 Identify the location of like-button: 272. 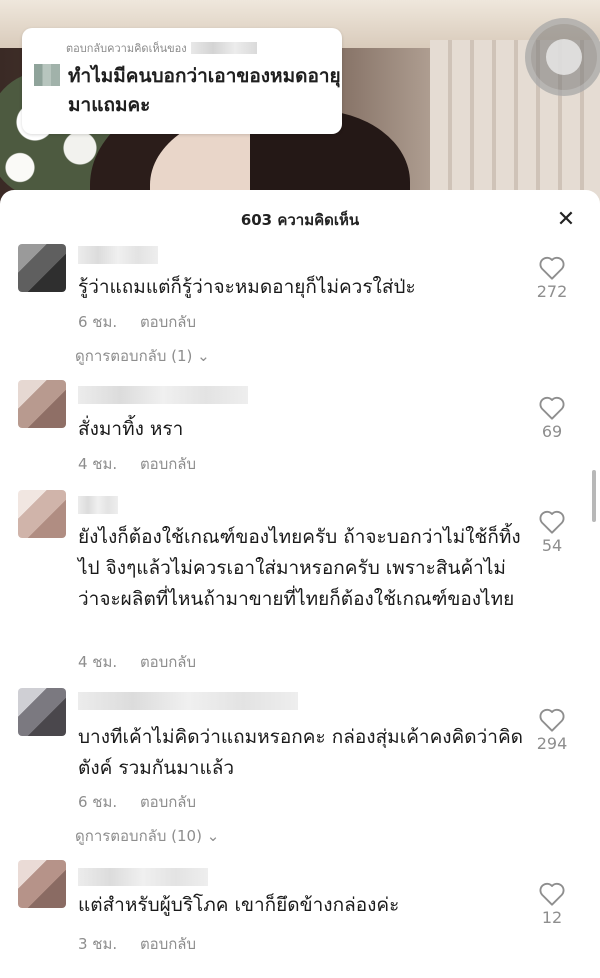
(552, 277).